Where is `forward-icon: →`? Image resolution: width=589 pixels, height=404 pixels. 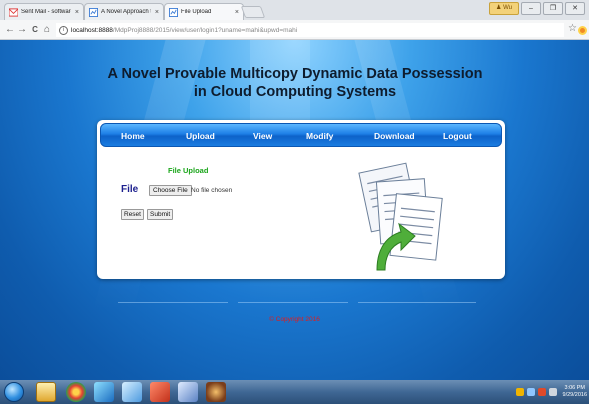 forward-icon: → is located at coordinates (22, 30).